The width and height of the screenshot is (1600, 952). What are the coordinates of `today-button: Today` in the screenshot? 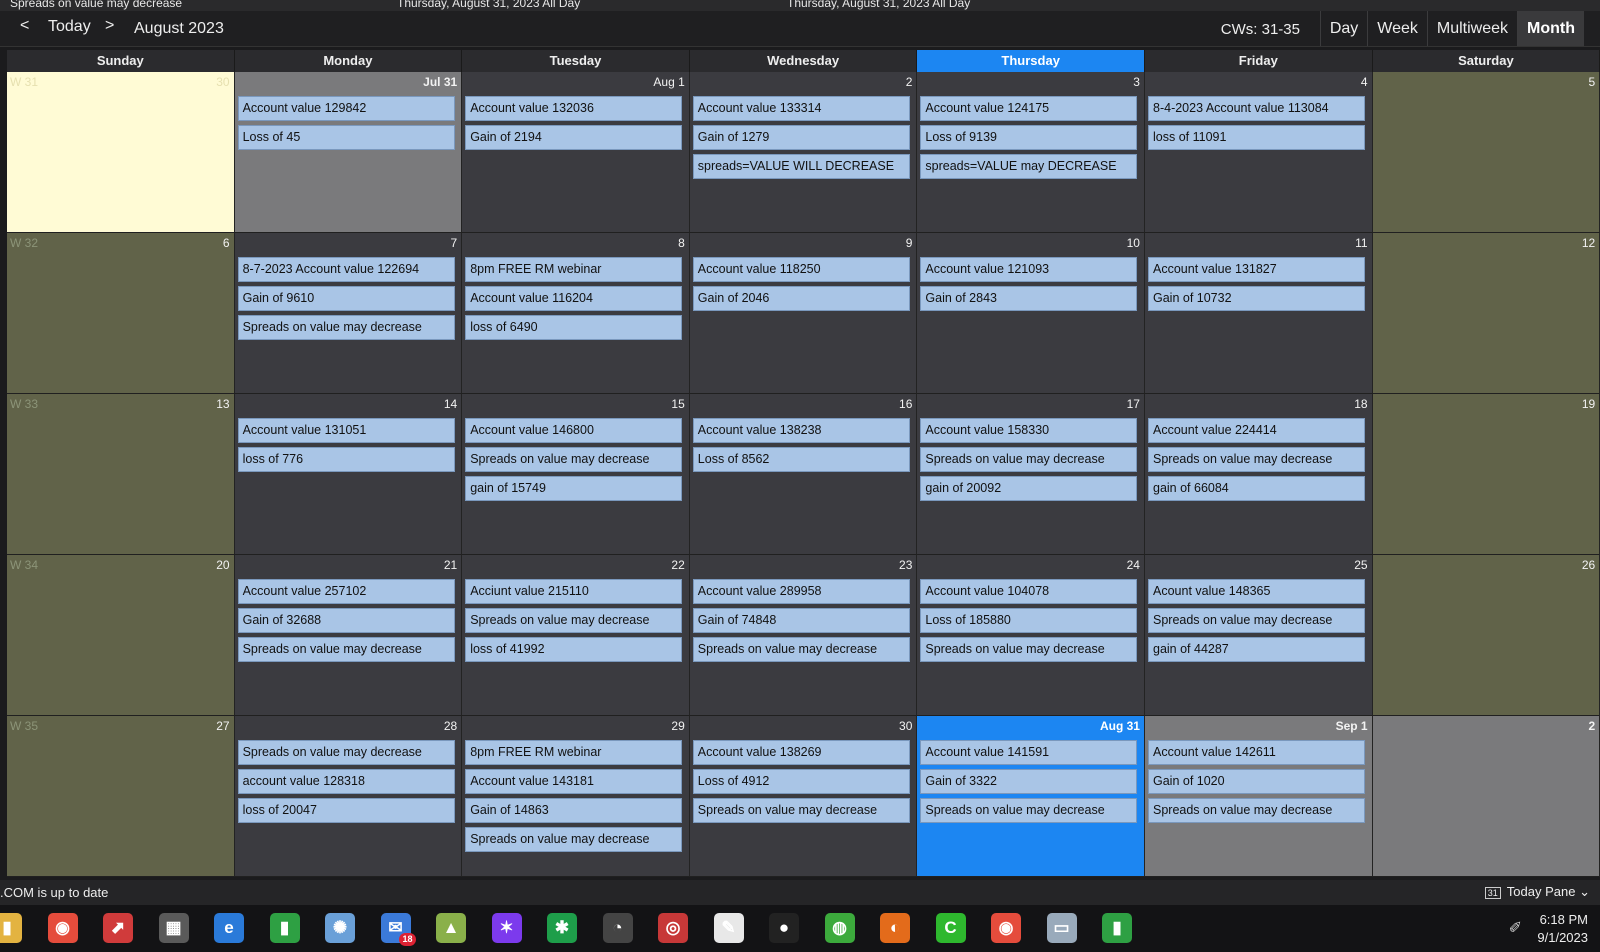 It's located at (69, 27).